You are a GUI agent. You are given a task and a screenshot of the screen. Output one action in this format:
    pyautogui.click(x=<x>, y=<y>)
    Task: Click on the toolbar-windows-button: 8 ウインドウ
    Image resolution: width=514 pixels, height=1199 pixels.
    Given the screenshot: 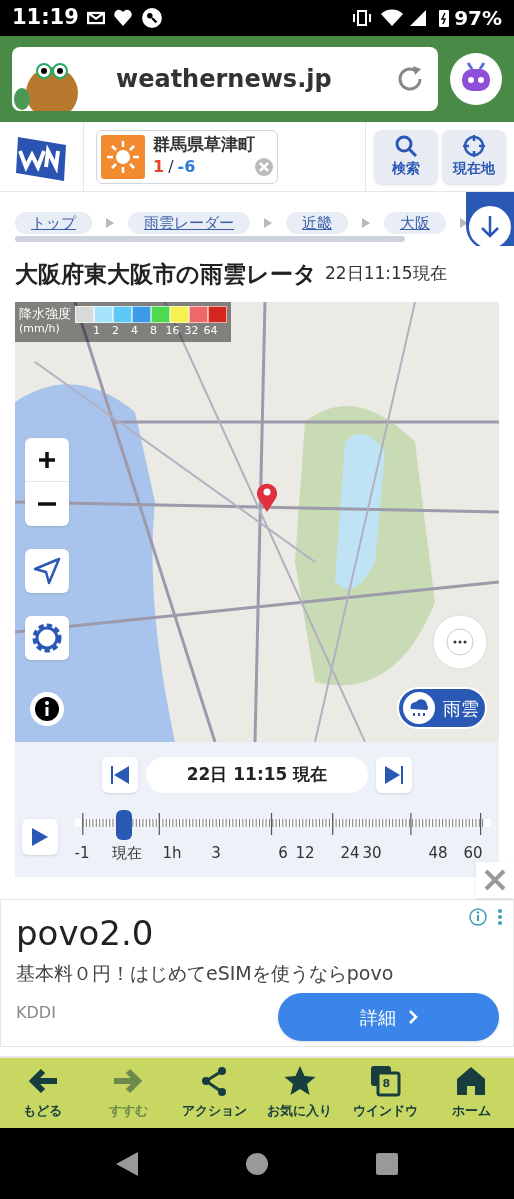 What is the action you would take?
    pyautogui.click(x=385, y=1093)
    